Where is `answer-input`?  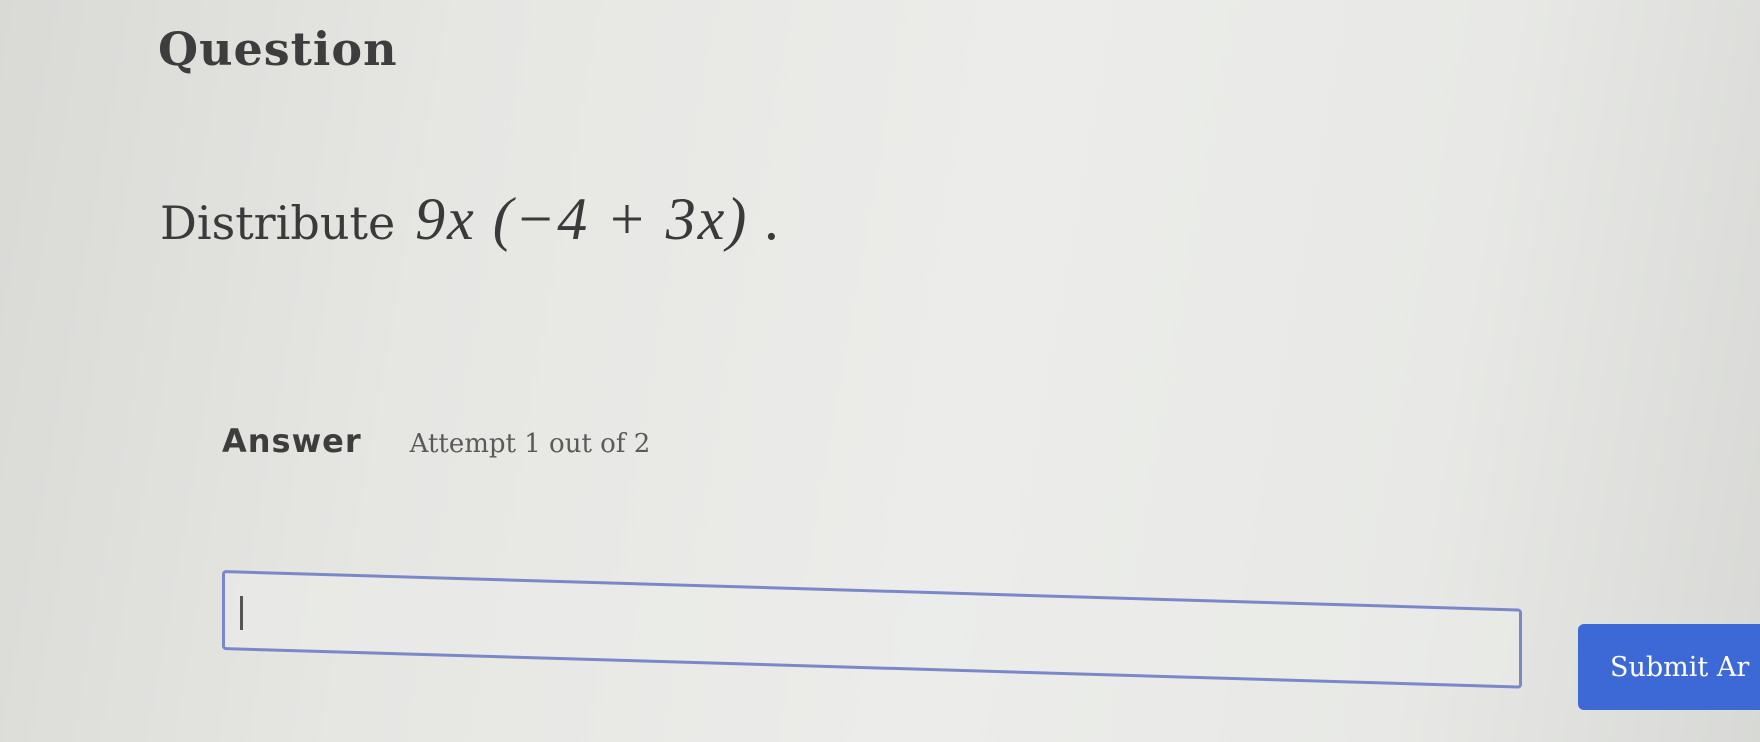 answer-input is located at coordinates (872, 629).